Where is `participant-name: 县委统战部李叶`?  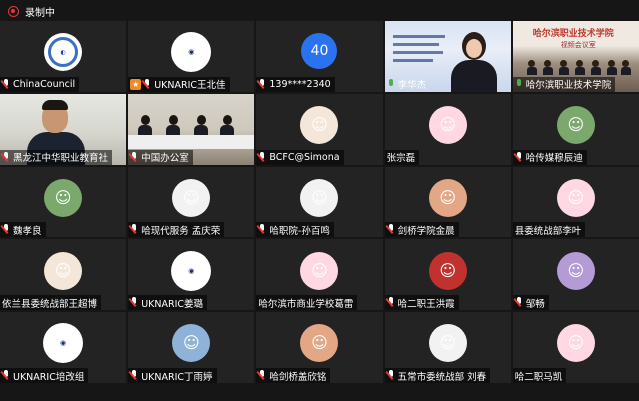 participant-name: 县委统战部李叶 is located at coordinates (548, 231).